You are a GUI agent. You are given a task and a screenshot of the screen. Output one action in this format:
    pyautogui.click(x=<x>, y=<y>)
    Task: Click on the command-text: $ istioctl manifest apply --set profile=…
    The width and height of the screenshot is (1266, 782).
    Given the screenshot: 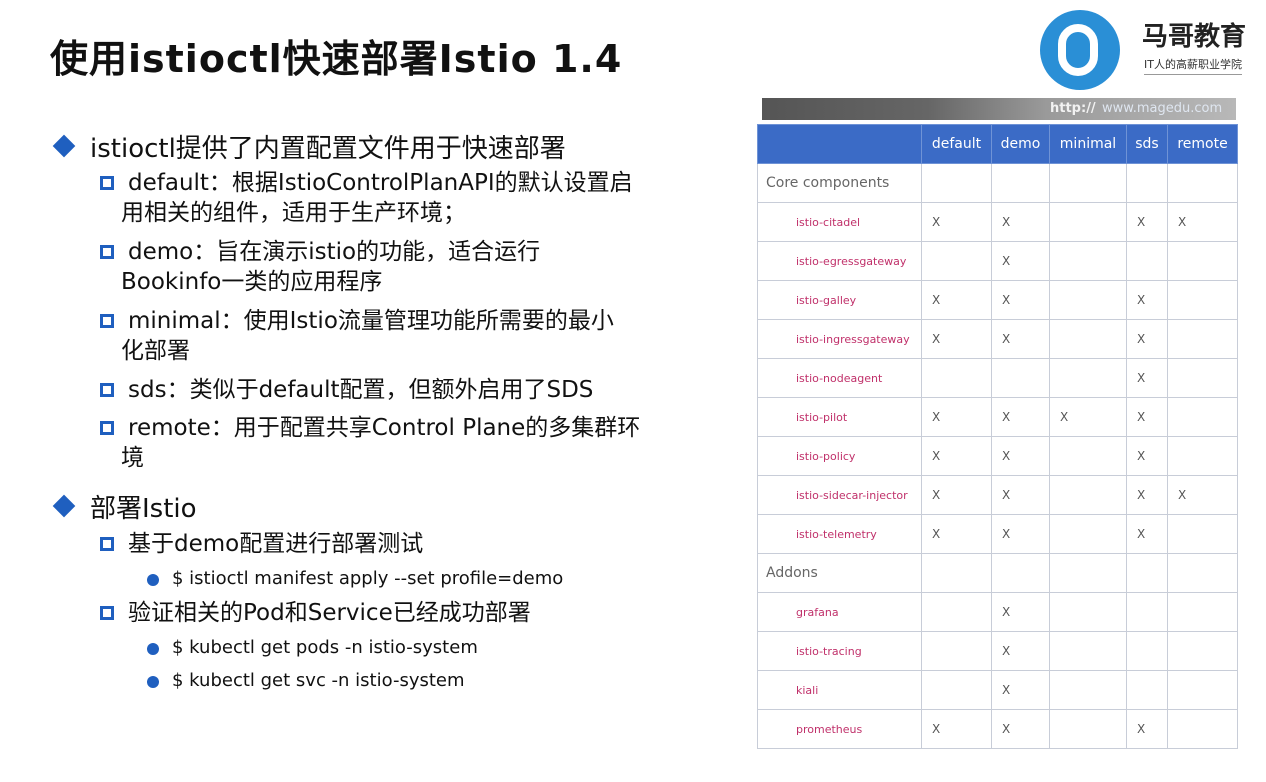 What is the action you would take?
    pyautogui.click(x=368, y=578)
    